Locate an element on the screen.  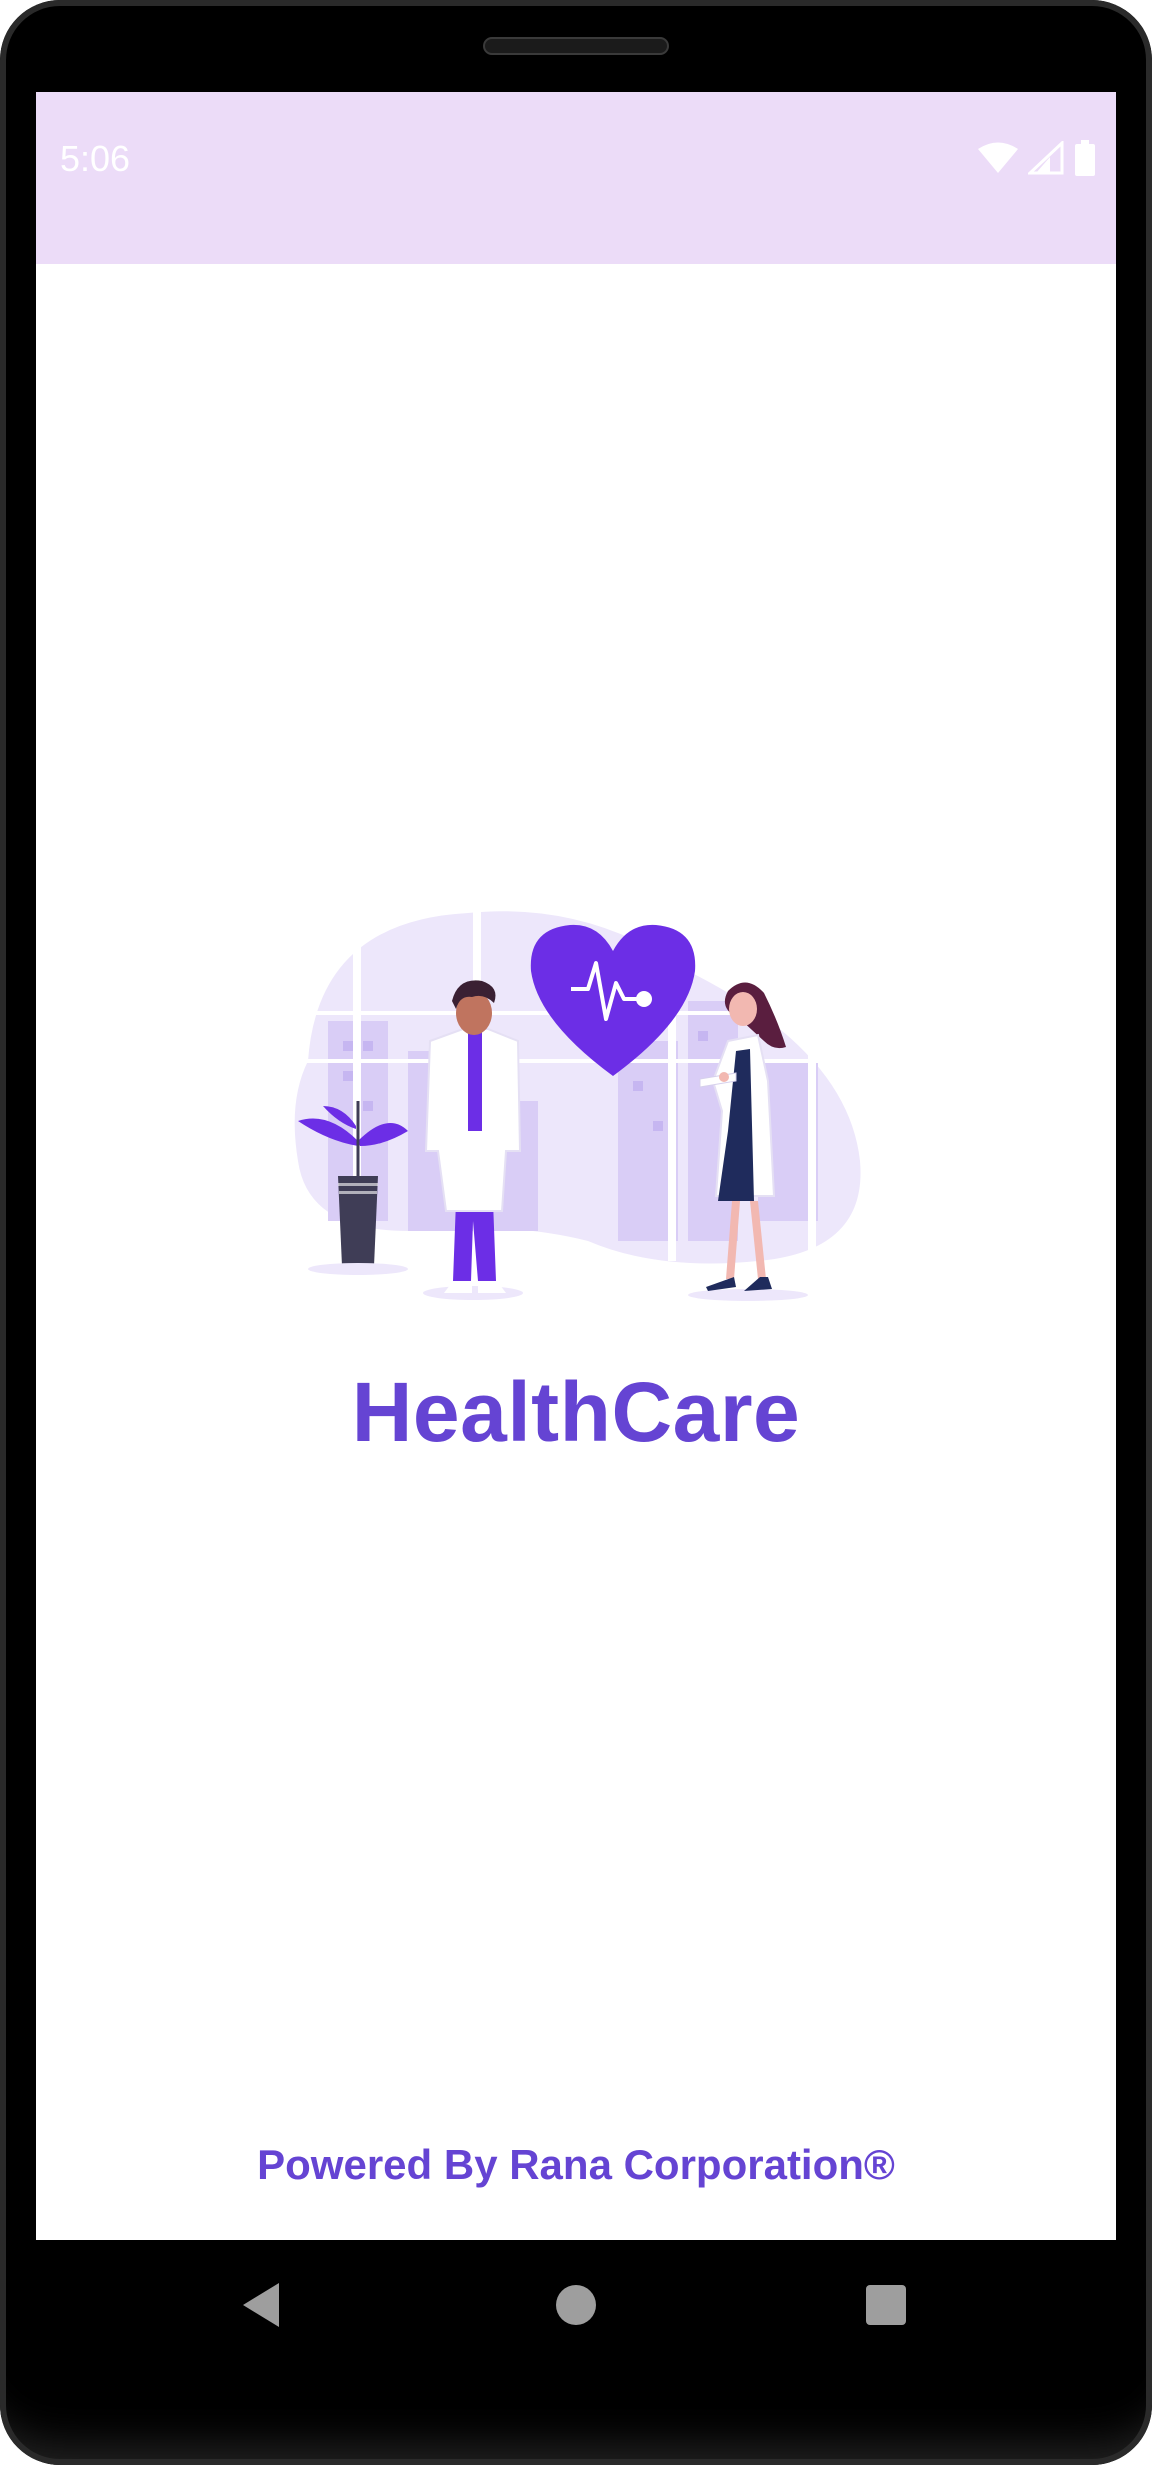
status-icons is located at coordinates (1037, 158).